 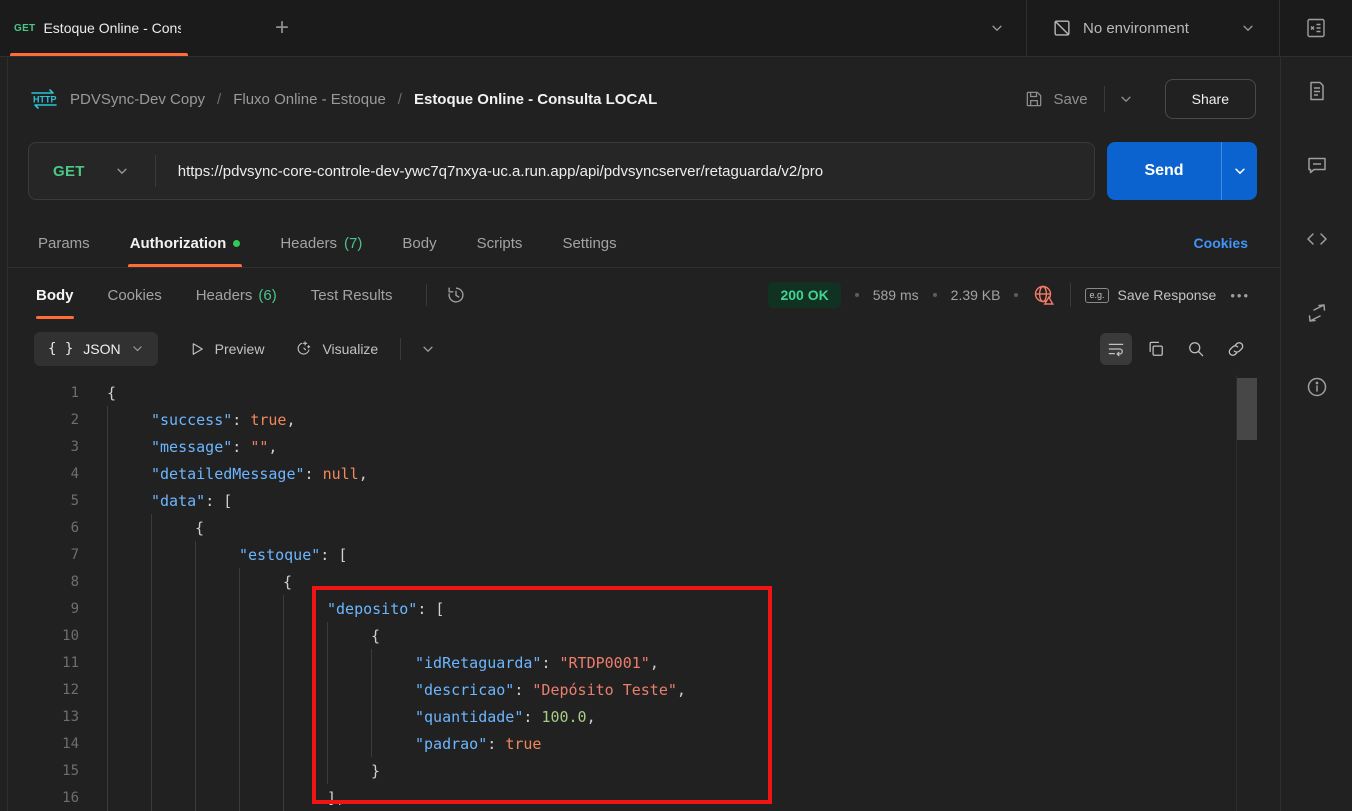 What do you see at coordinates (1150, 295) in the screenshot?
I see `save-response-button: e.g. Save Response` at bounding box center [1150, 295].